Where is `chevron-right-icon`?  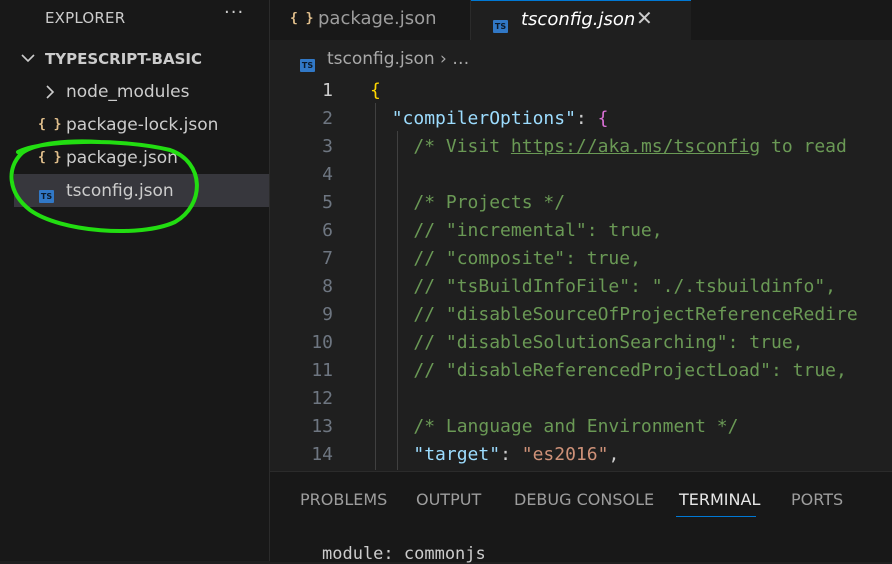
chevron-right-icon is located at coordinates (50, 92).